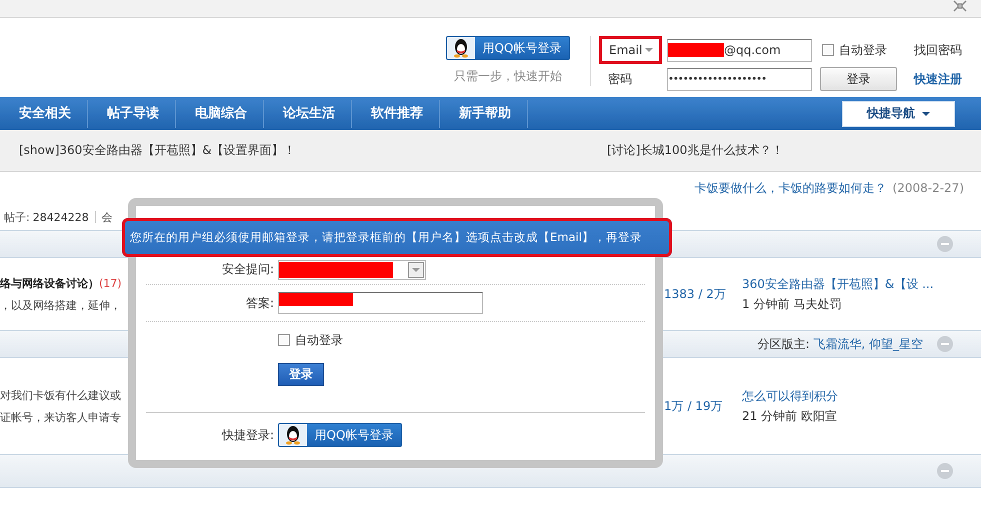 This screenshot has height=523, width=981. Describe the element at coordinates (898, 113) in the screenshot. I see `quick-nav-button: 快捷导航` at that location.